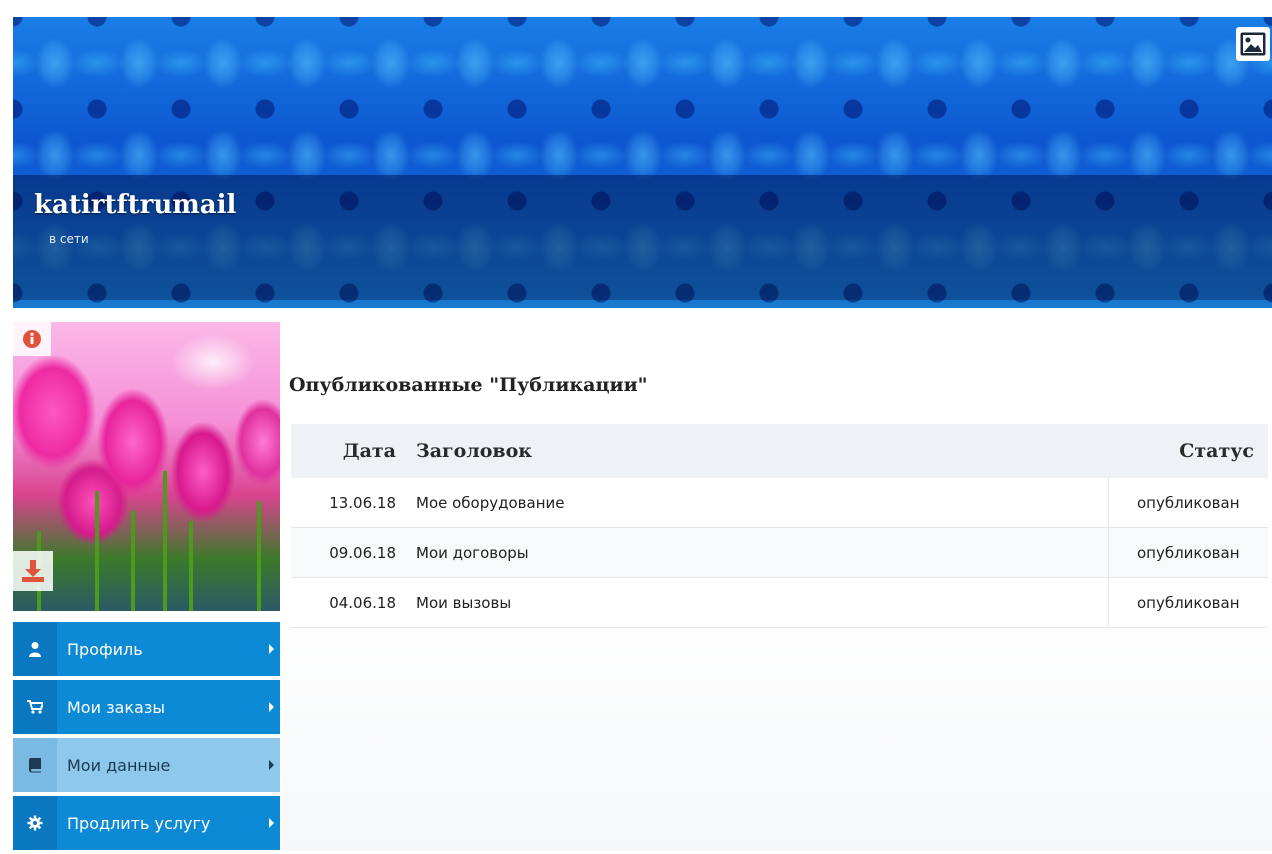 Image resolution: width=1272 pixels, height=854 pixels. I want to click on cell-date: 09.06.18, so click(348, 552).